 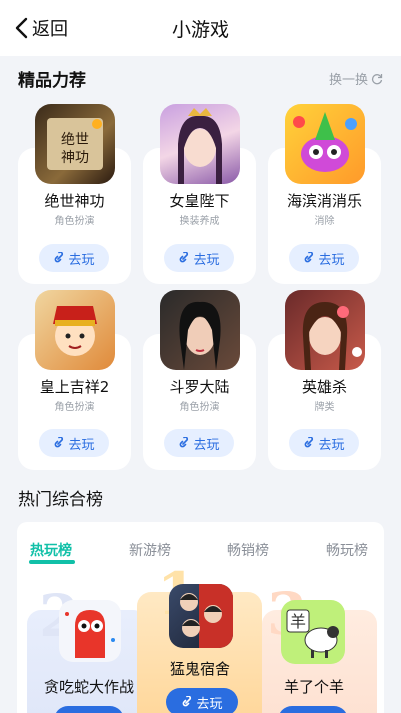 What do you see at coordinates (325, 144) in the screenshot?
I see `owl-fruit-icon` at bounding box center [325, 144].